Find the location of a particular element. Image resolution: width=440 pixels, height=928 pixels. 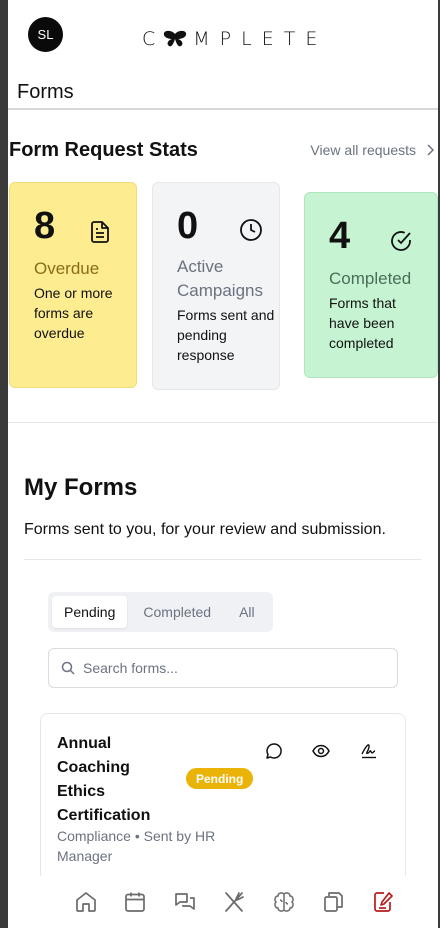

nav-home is located at coordinates (86, 902).